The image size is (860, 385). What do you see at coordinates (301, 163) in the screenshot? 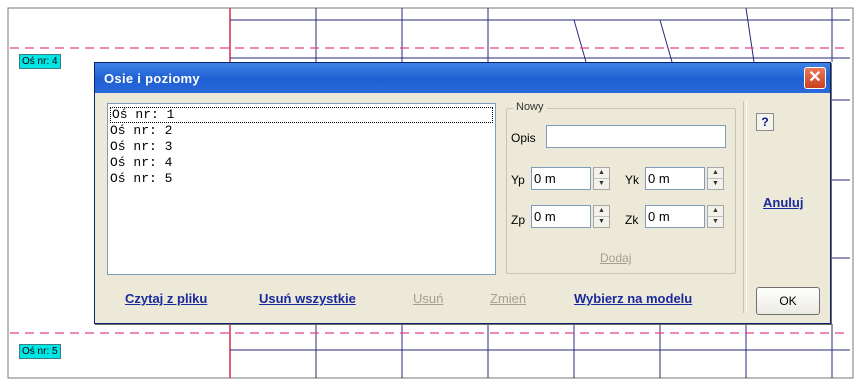
I see `list-item: Oś nr: 4` at bounding box center [301, 163].